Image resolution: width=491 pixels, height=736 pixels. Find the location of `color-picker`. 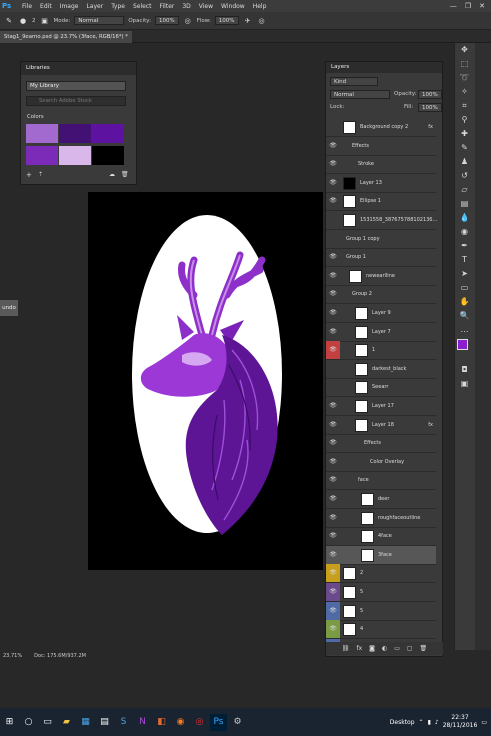

color-picker is located at coordinates (465, 350).